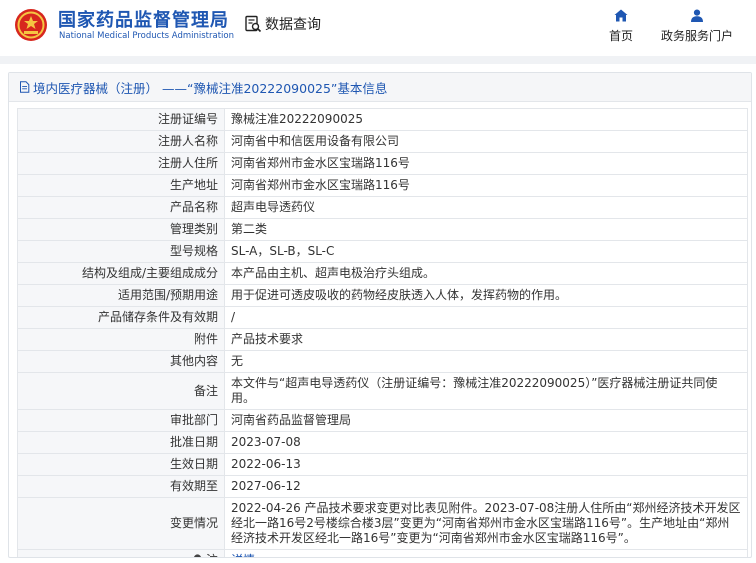 The image size is (756, 563). Describe the element at coordinates (486, 442) in the screenshot. I see `field-value: 2023-07-08` at that location.